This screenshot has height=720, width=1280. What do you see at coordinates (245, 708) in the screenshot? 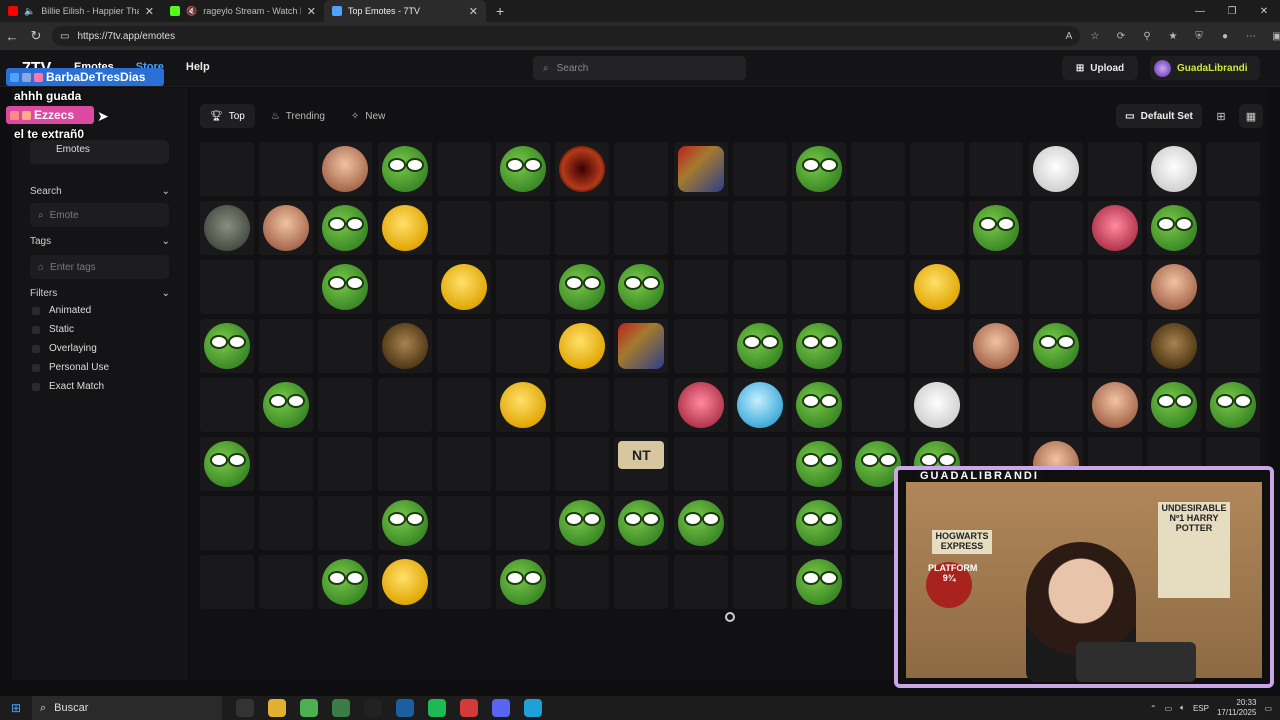
I see `task-view-icon` at bounding box center [245, 708].